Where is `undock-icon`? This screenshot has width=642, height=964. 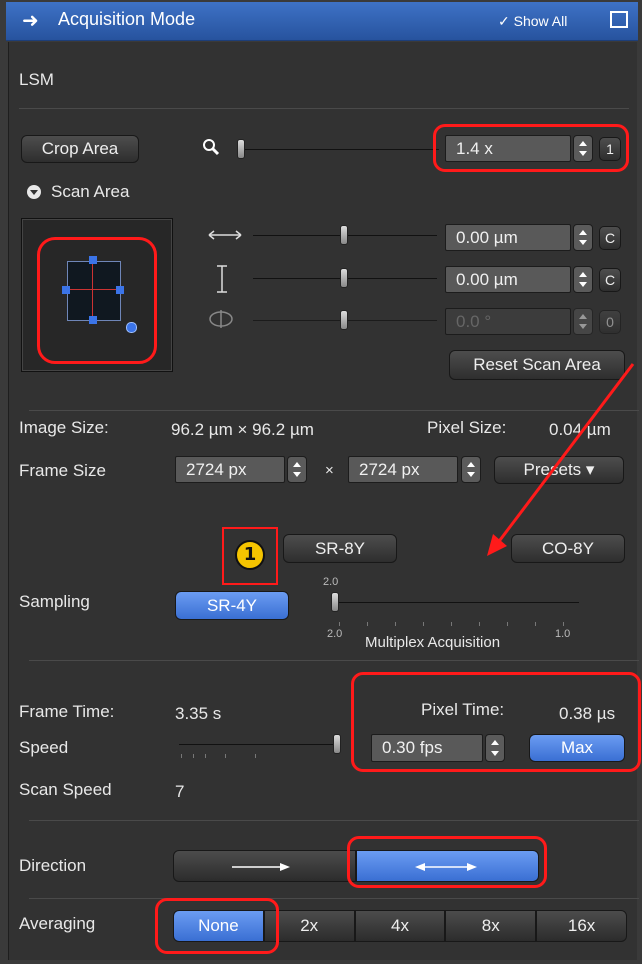 undock-icon is located at coordinates (619, 19).